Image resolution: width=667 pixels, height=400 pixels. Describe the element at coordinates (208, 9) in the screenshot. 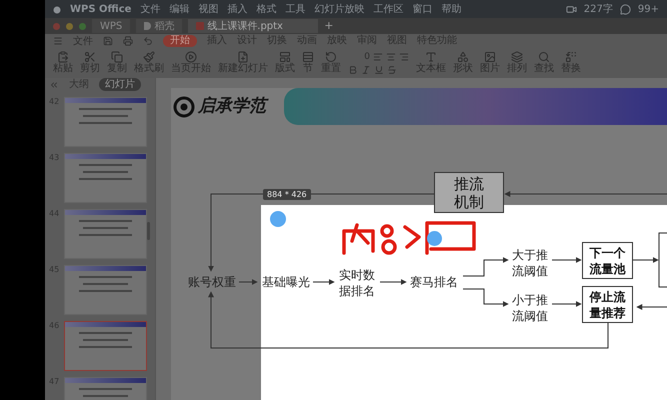

I see `menu-item: 视图` at that location.